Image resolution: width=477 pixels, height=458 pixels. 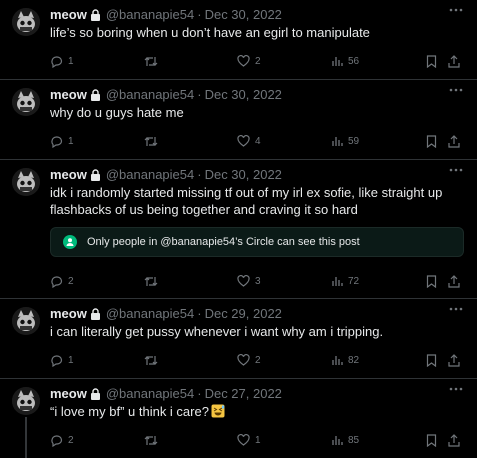 What do you see at coordinates (345, 360) in the screenshot?
I see `views-button: 82` at bounding box center [345, 360].